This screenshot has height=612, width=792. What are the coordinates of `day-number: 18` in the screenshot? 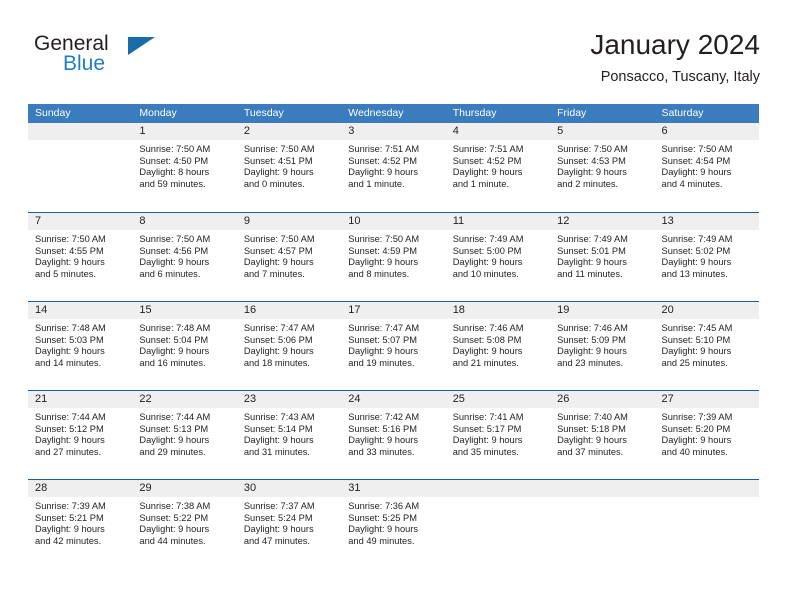 It's located at (458, 310).